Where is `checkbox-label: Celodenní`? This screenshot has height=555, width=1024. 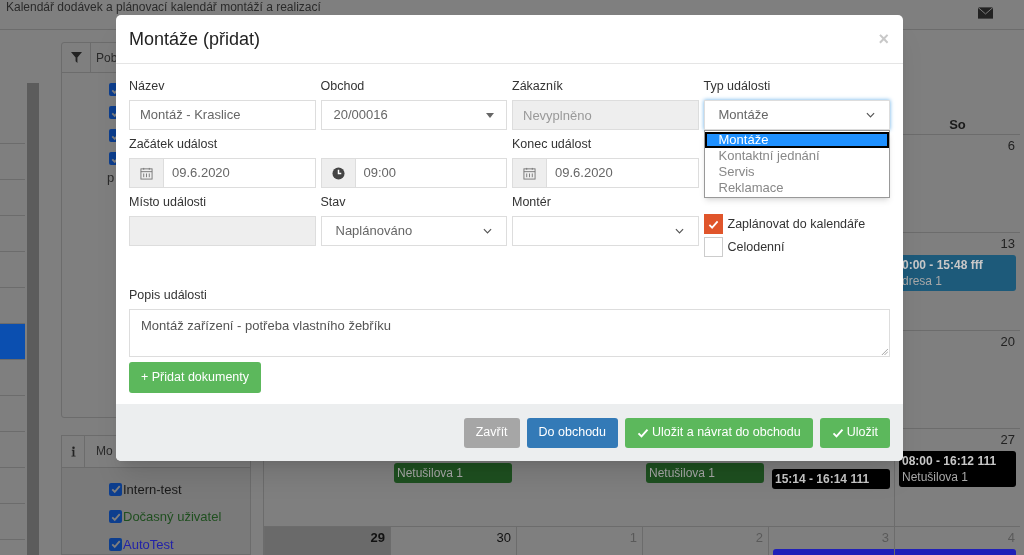 checkbox-label: Celodenní is located at coordinates (756, 247).